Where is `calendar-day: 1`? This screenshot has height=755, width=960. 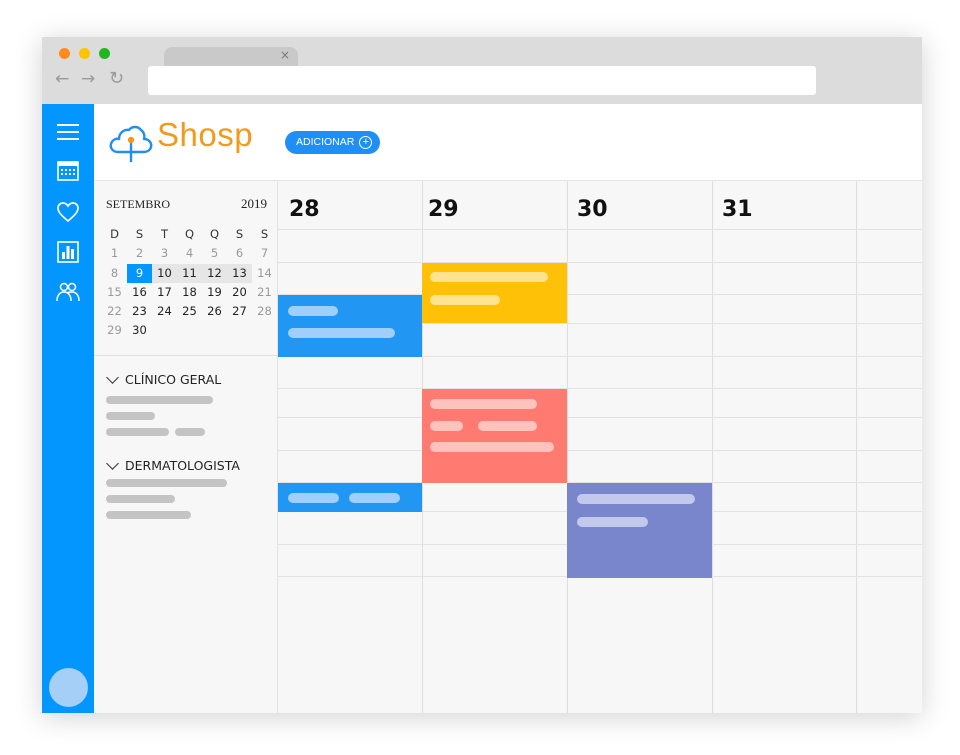
calendar-day: 1 is located at coordinates (114, 253).